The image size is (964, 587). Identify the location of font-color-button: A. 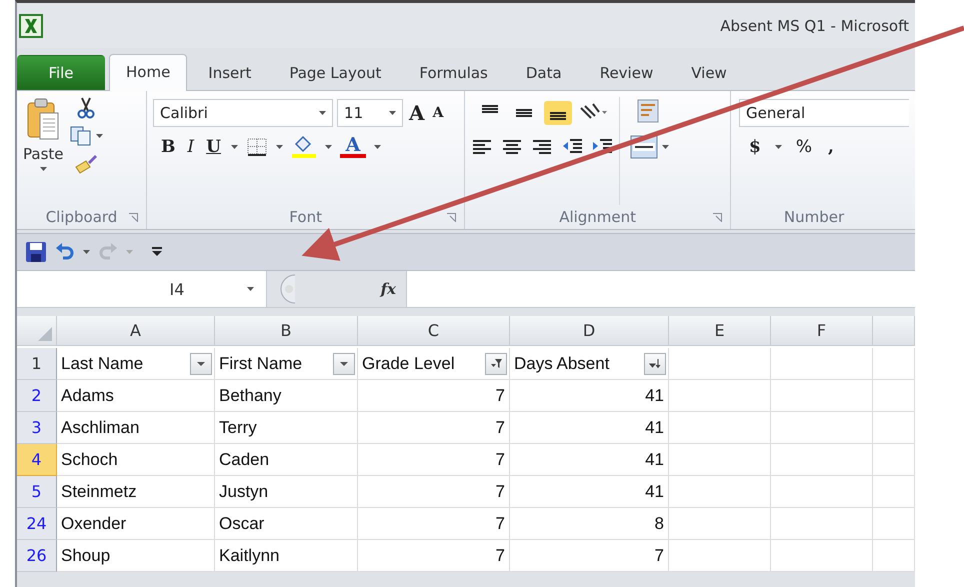
(353, 147).